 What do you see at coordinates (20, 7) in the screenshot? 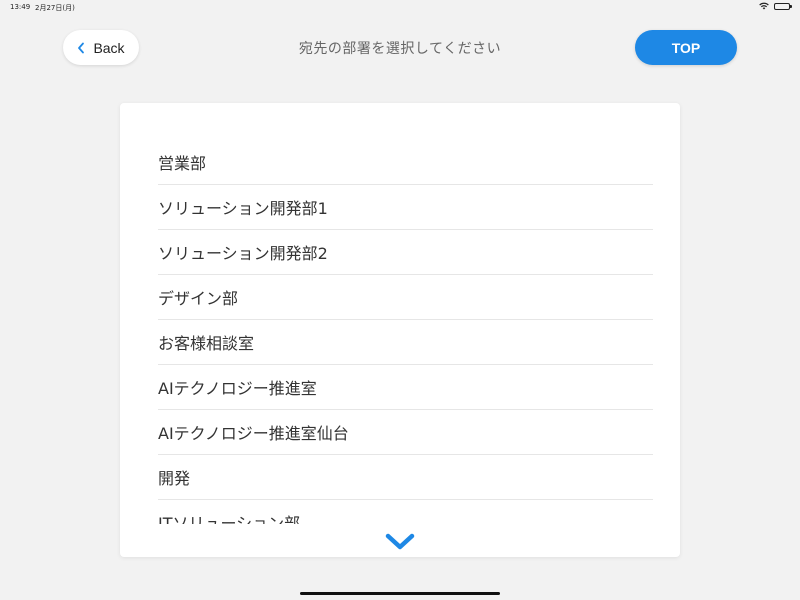
I see `status-time: 13:49` at bounding box center [20, 7].